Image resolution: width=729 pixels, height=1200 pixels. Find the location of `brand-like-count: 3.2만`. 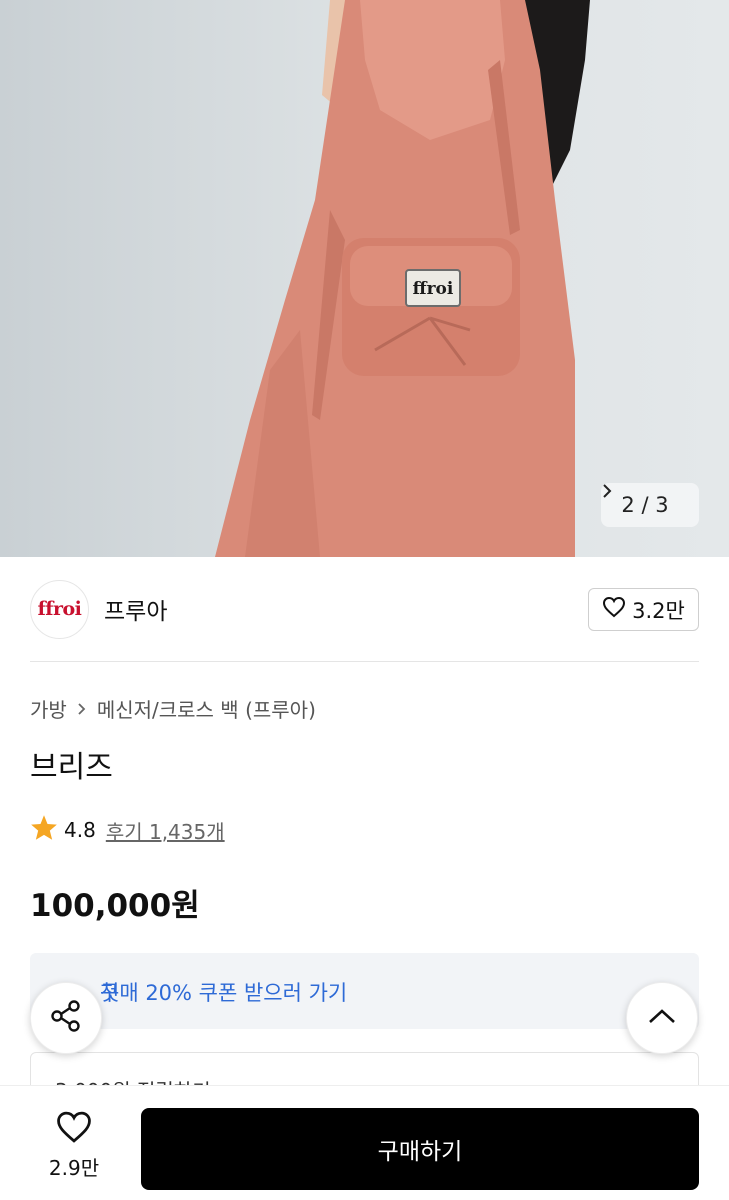

brand-like-count: 3.2만 is located at coordinates (658, 610).